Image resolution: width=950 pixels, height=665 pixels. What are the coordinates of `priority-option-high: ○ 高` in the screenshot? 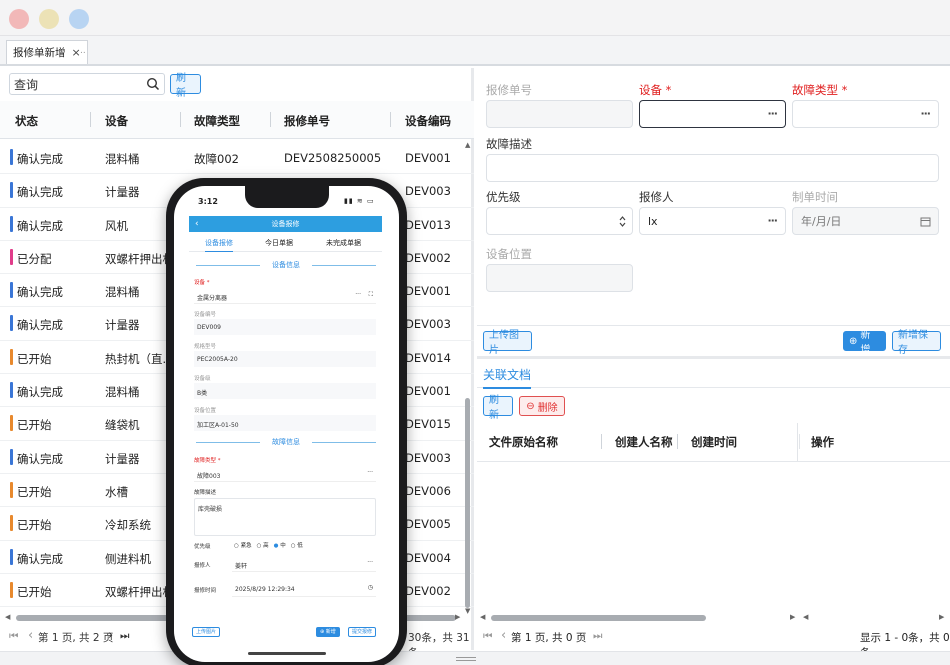 It's located at (263, 545).